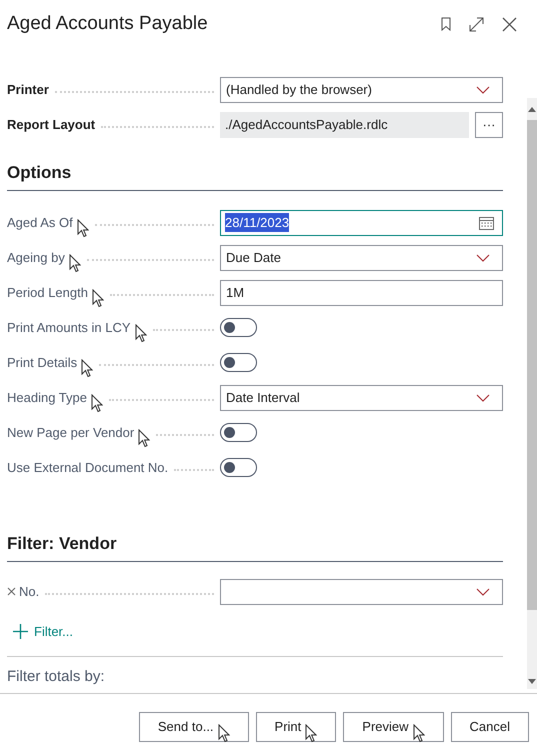  Describe the element at coordinates (532, 393) in the screenshot. I see `scrollbar` at that location.